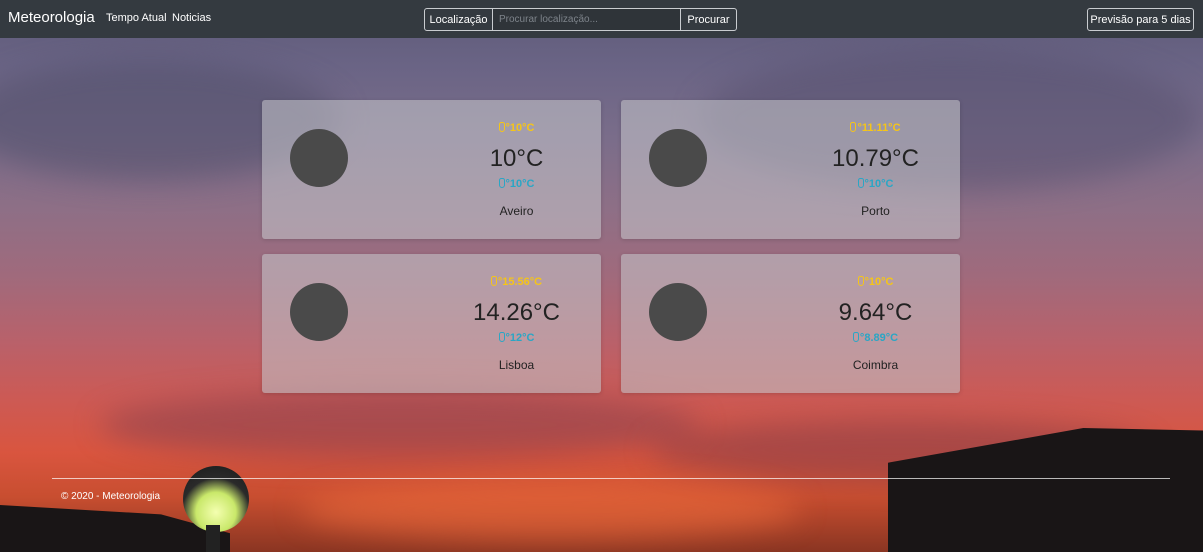  I want to click on min-temp: °12°C, so click(516, 338).